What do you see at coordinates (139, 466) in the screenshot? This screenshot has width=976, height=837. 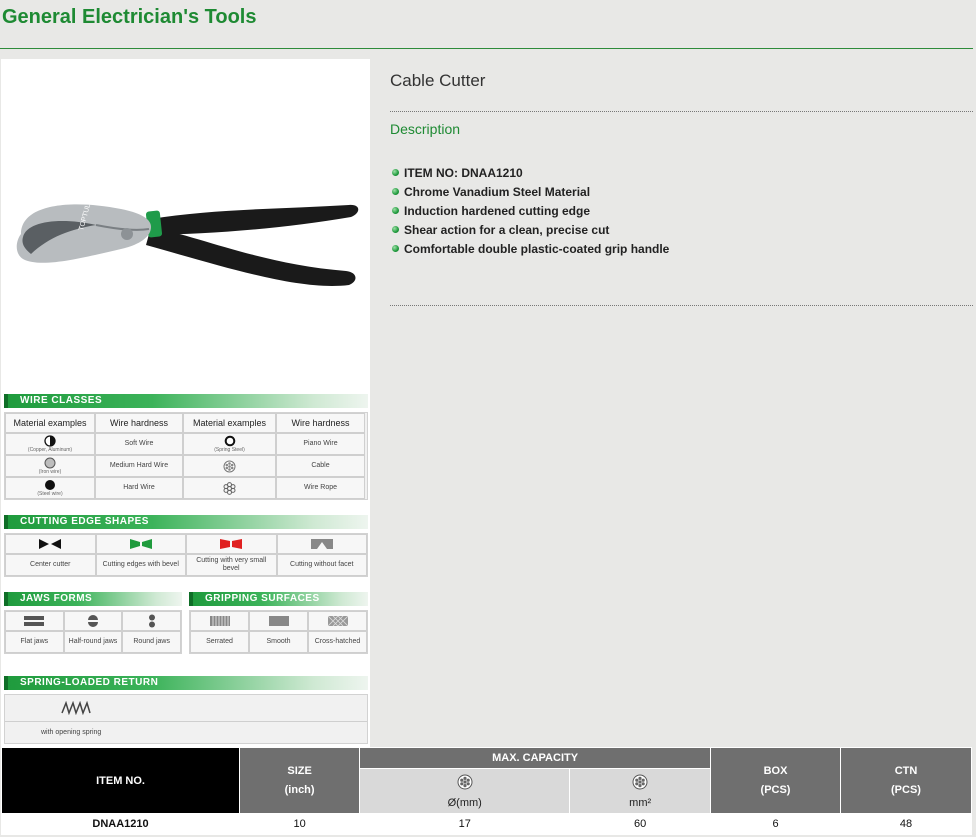 I see `hardness-label: Medium Hard Wire` at bounding box center [139, 466].